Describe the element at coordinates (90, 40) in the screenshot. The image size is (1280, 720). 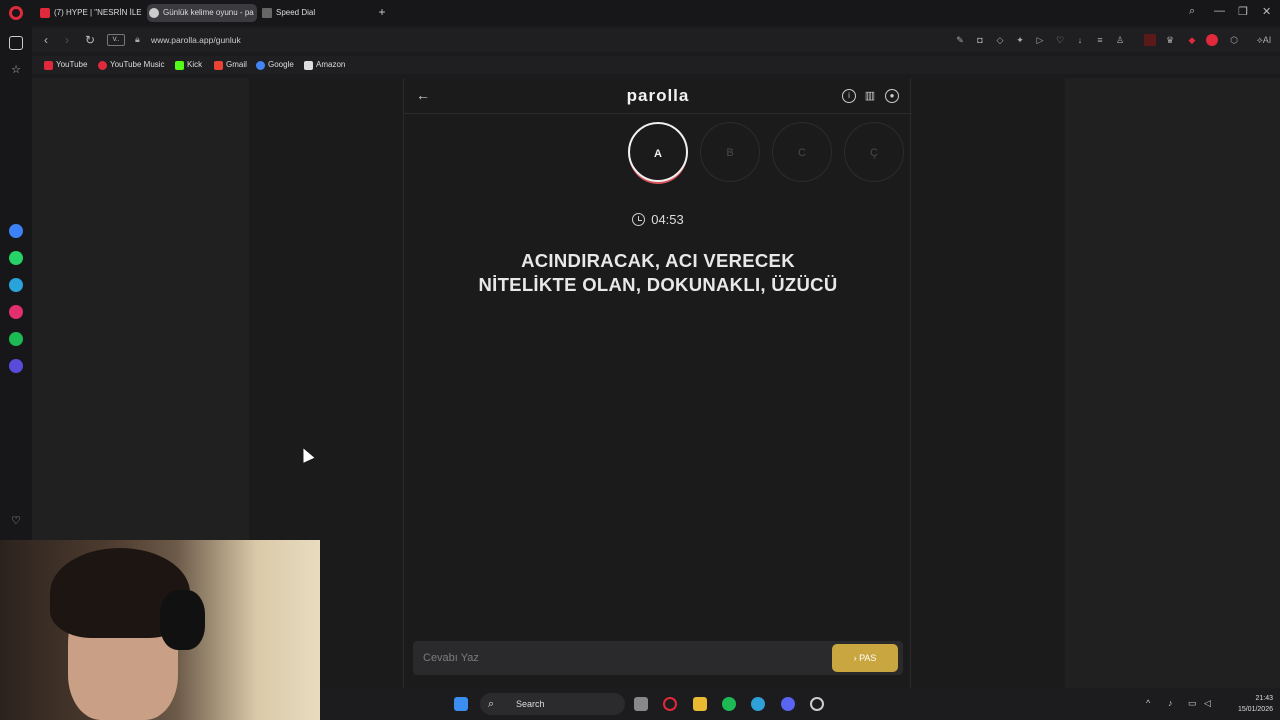
I see `reload-icon: ↻` at that location.